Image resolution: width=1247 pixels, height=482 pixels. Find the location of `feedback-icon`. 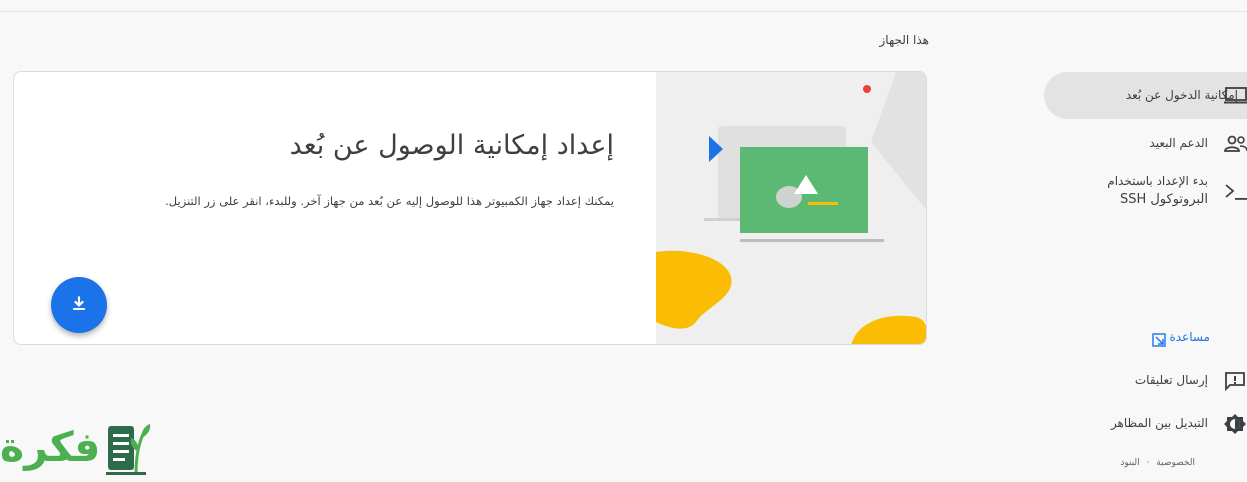

feedback-icon is located at coordinates (1235, 383).